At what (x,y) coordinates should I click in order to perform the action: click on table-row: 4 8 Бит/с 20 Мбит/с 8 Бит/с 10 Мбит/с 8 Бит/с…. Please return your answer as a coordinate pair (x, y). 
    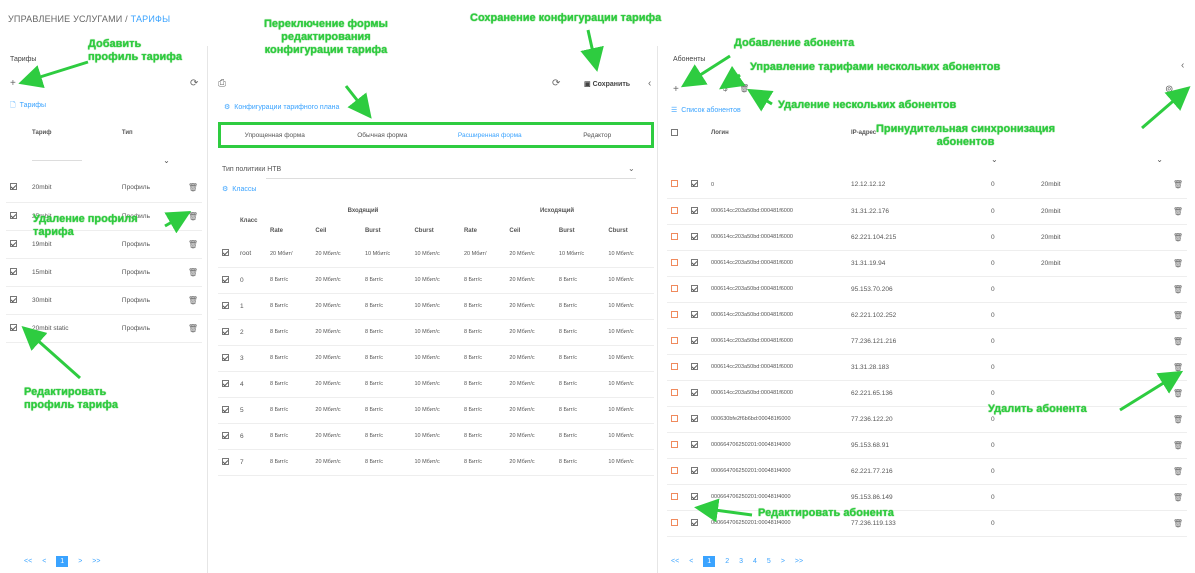
    Looking at the image, I should click on (436, 384).